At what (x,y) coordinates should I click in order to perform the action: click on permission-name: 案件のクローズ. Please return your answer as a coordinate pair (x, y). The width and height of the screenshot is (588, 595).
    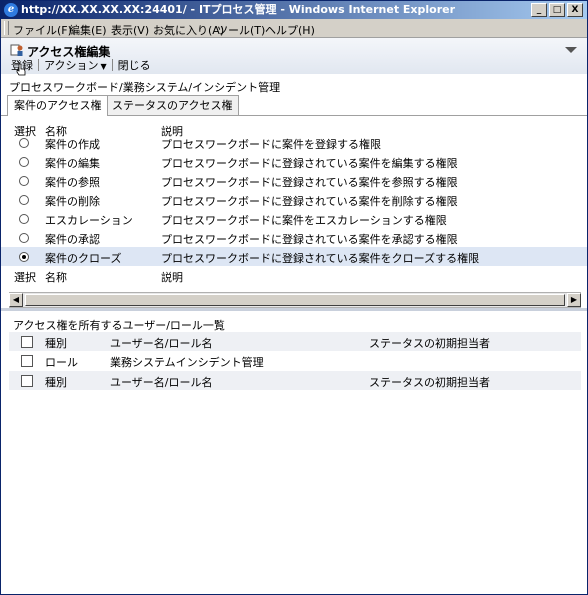
    Looking at the image, I should click on (83, 258).